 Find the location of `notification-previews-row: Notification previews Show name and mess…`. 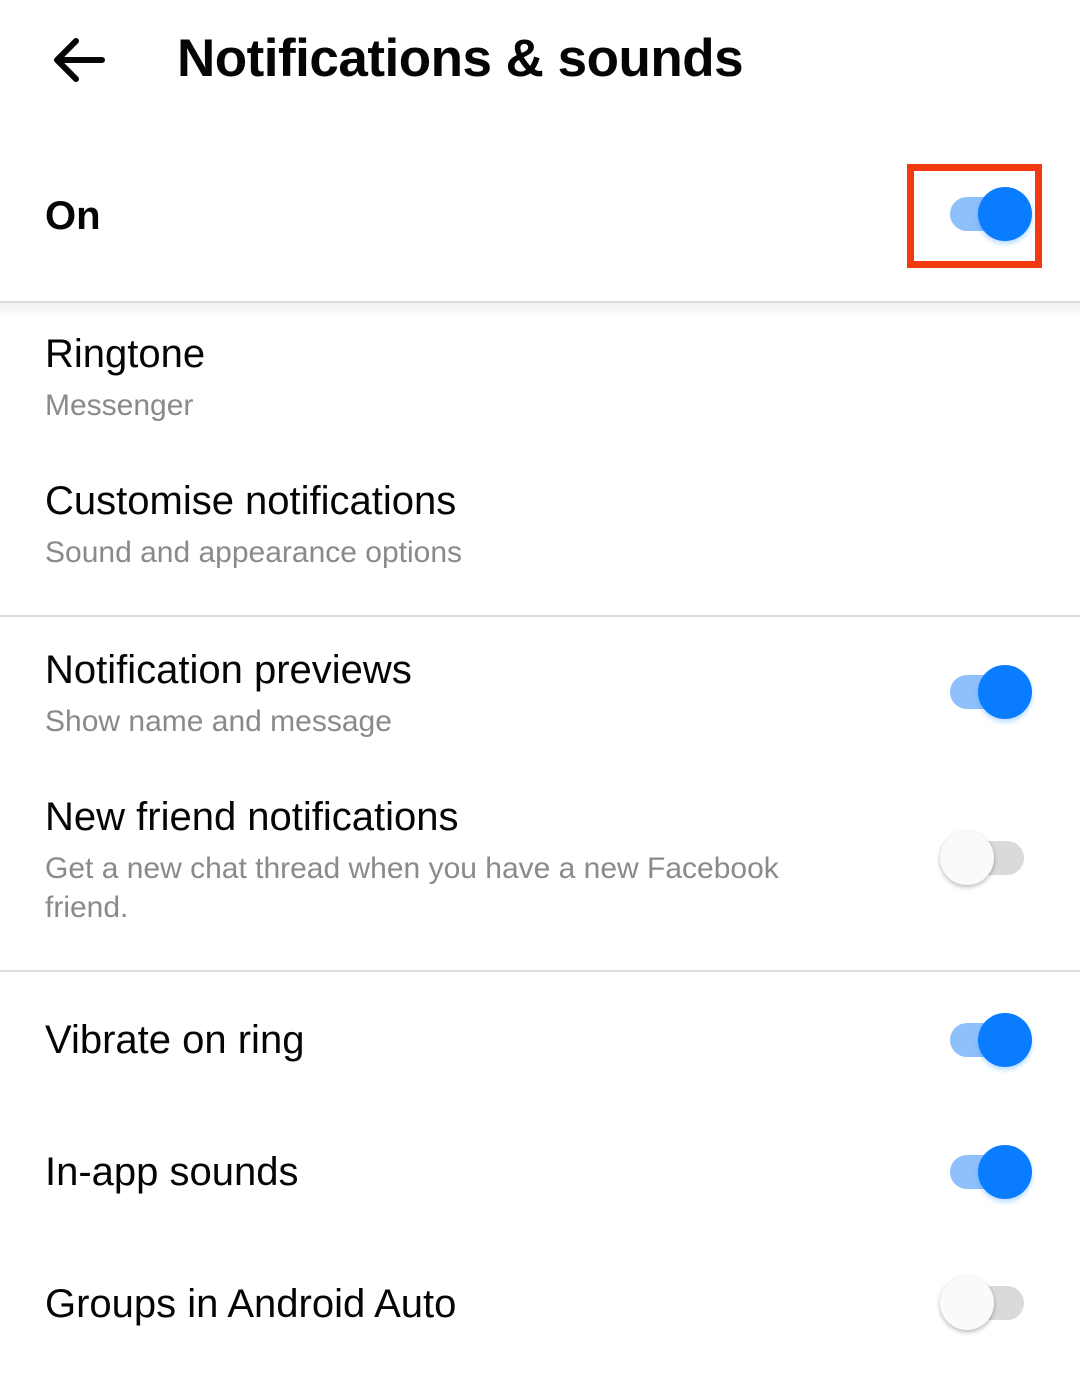

notification-previews-row: Notification previews Show name and mess… is located at coordinates (540, 704).